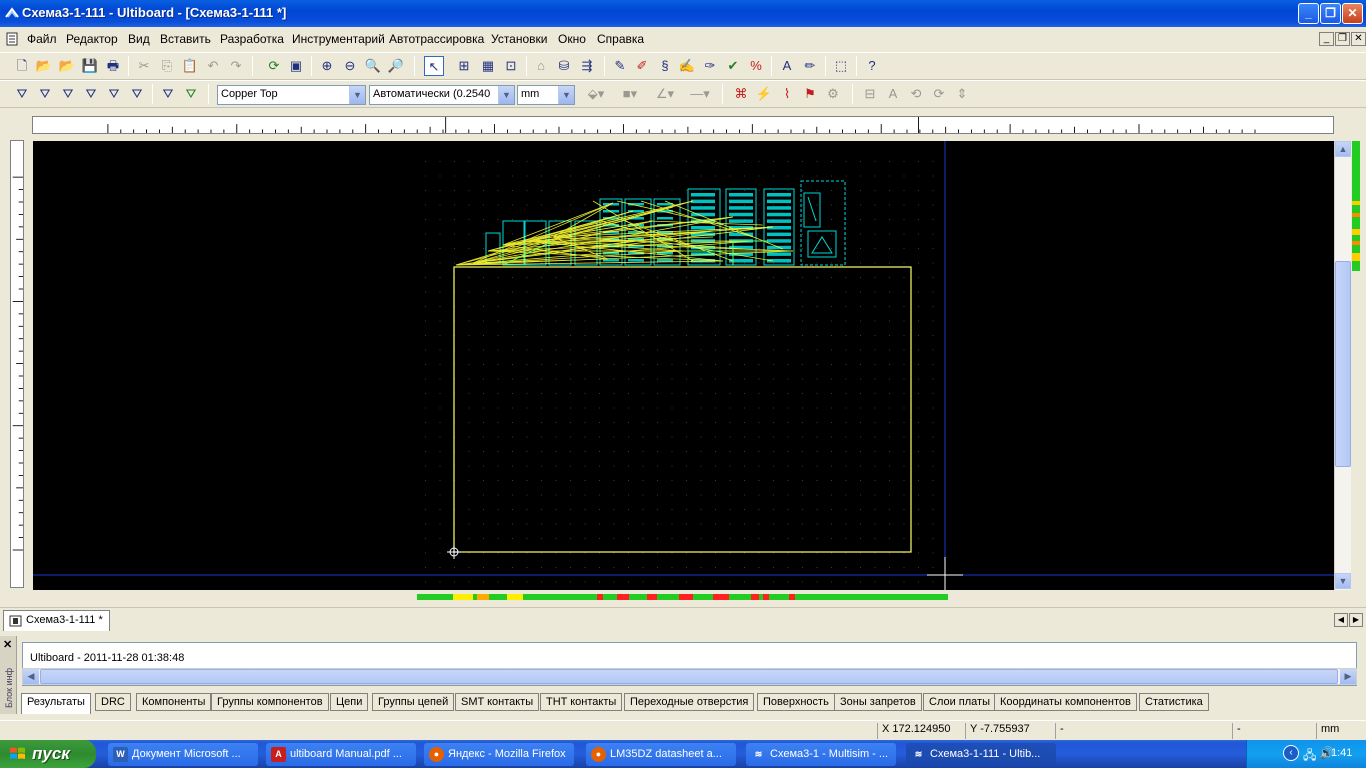  Describe the element at coordinates (916, 94) in the screenshot. I see `rotate-left-icon: ⟲` at that location.